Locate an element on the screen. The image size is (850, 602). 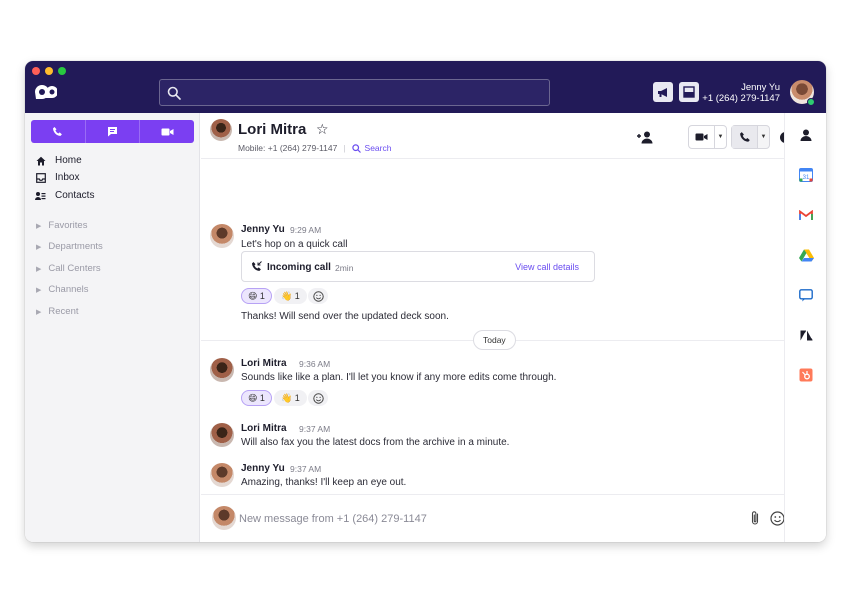
google-calendar-icon: 31 is located at coordinates (806, 175).